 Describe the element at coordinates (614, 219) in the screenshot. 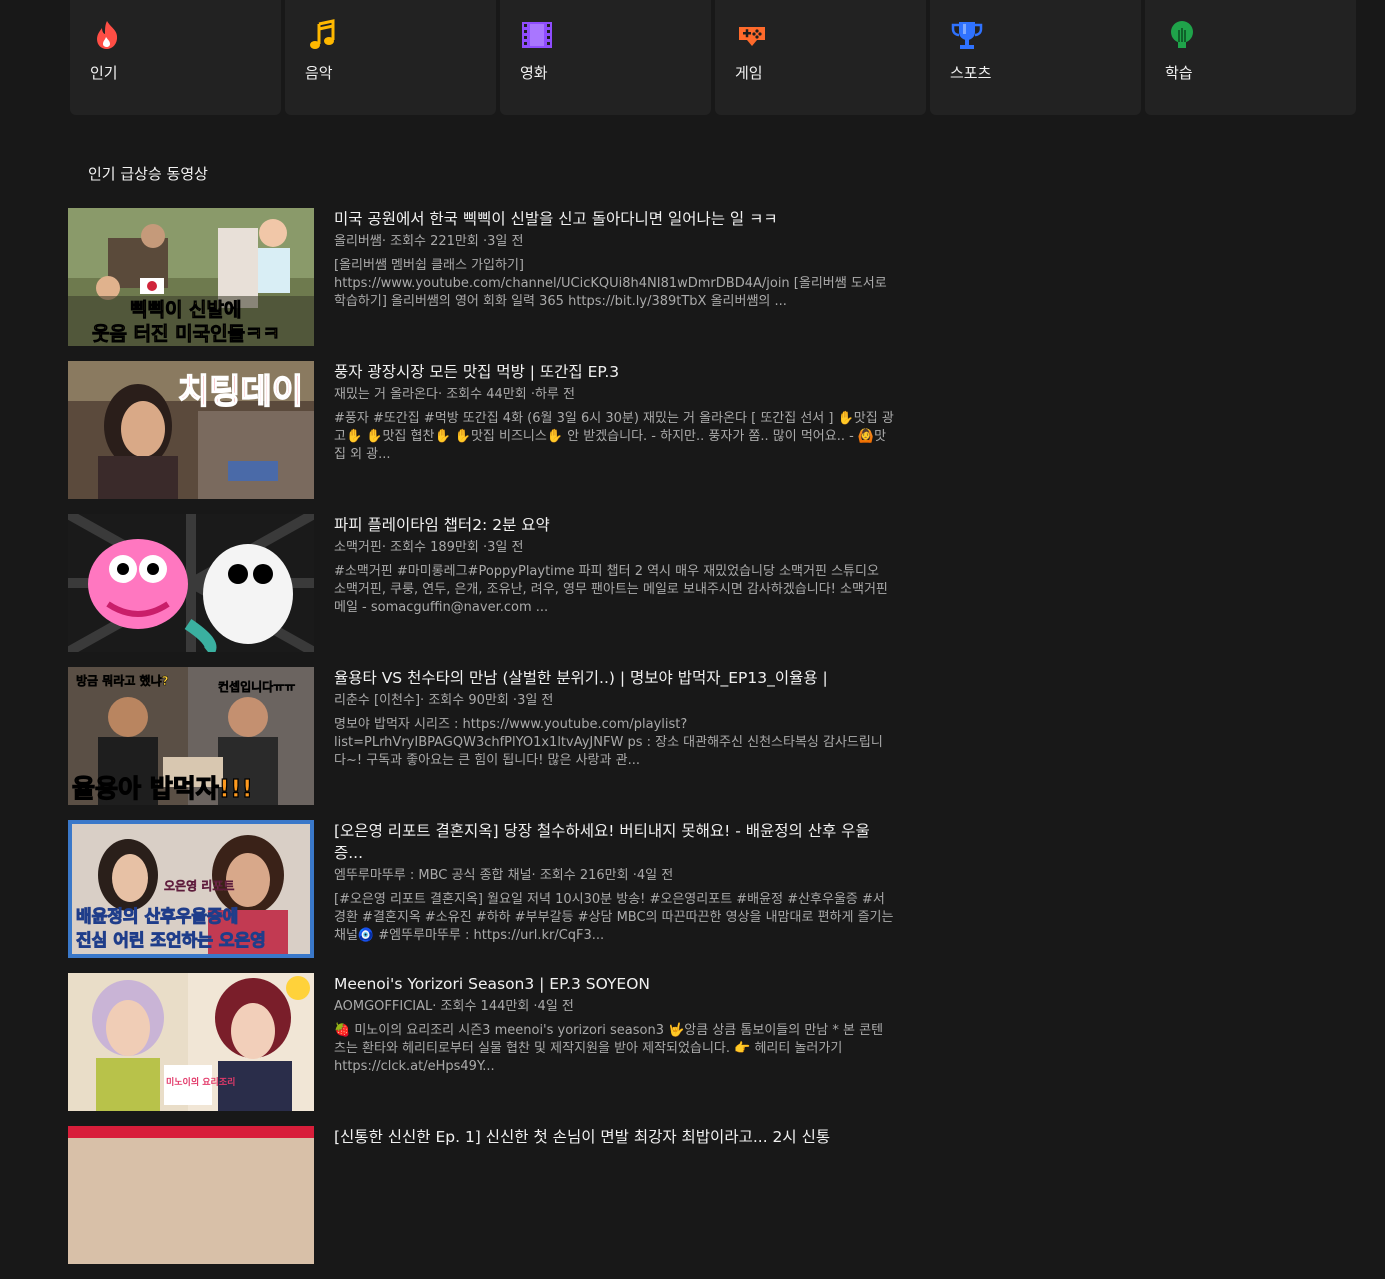

I see `video-title: 미국 공원에서 한국 삑삑이 신발을 신고 돌아다니면 일어나는 일 ㅋㅋ` at that location.